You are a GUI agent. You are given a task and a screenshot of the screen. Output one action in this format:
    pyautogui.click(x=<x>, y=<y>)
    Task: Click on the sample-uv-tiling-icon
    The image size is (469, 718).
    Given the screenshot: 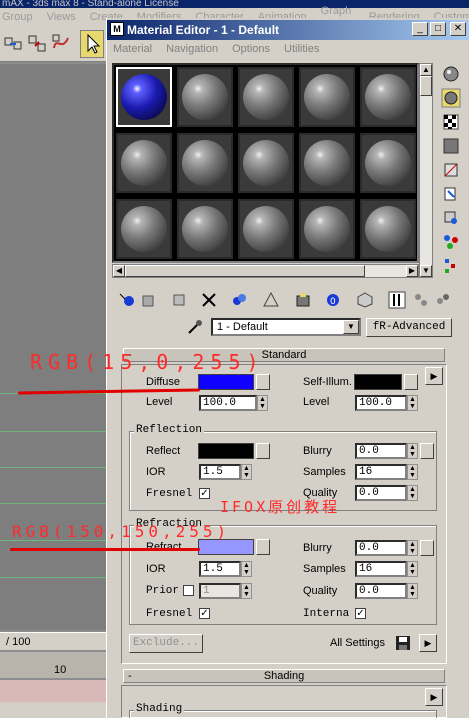 What is the action you would take?
    pyautogui.click(x=451, y=146)
    